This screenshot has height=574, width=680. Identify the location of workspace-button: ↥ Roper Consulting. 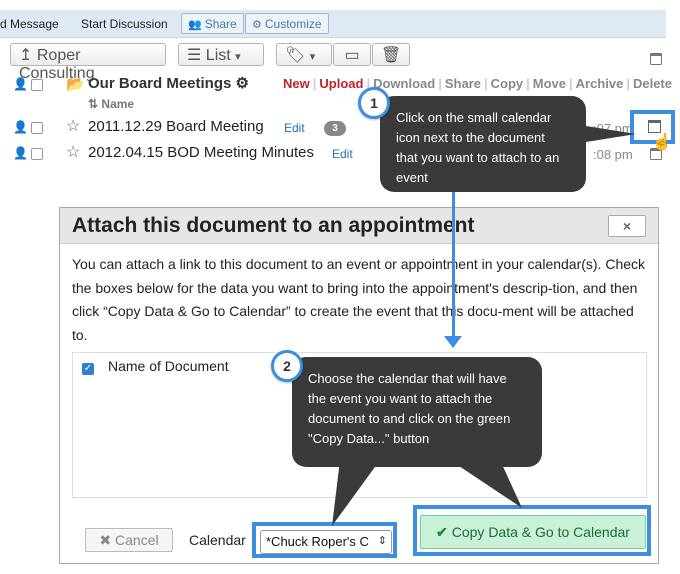
(88, 62).